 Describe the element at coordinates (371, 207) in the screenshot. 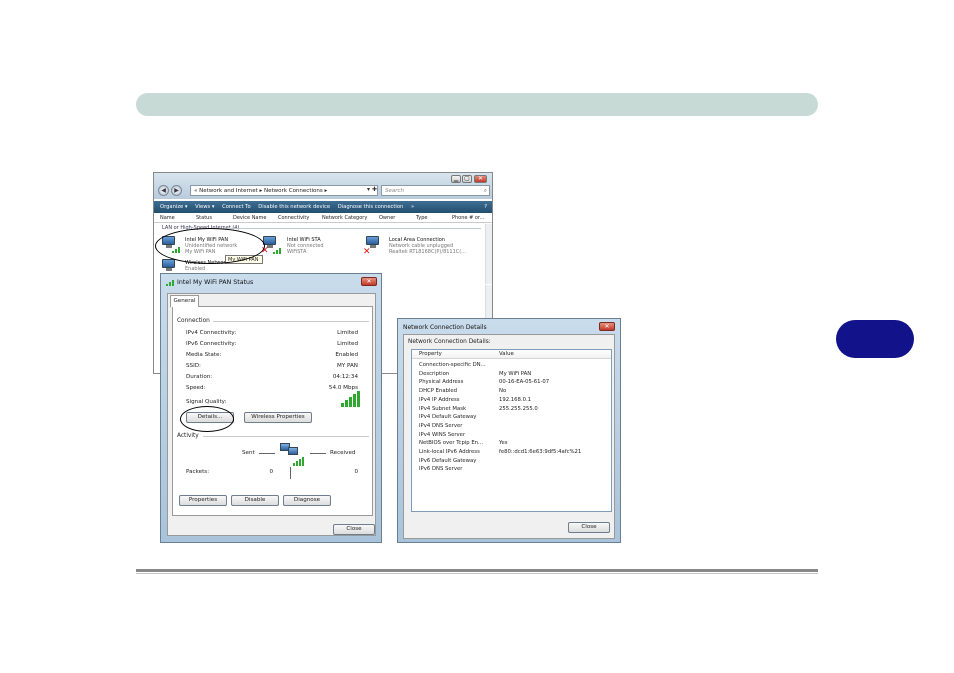

I see `diagnose-connection-button: Diagnose this connection` at that location.